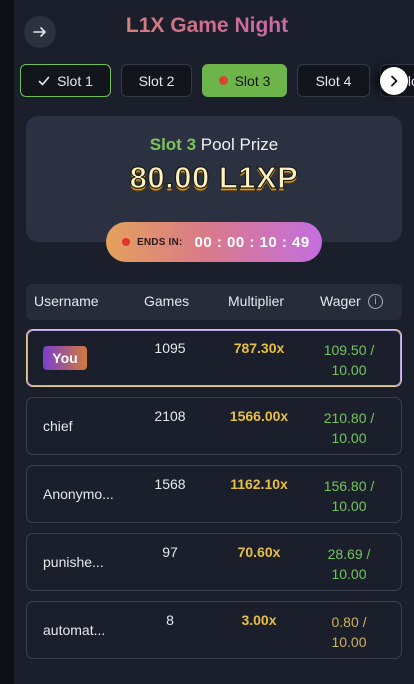 This screenshot has height=684, width=414. I want to click on page-title: L1X Game Night, so click(207, 26).